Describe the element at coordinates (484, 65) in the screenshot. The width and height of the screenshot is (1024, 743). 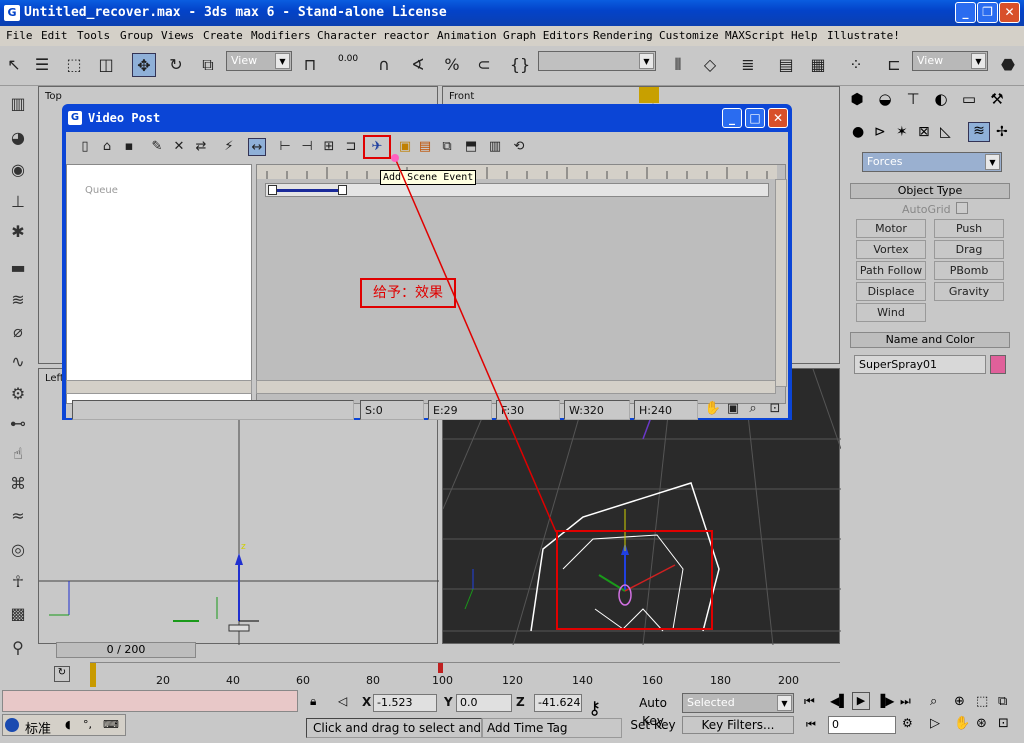
I see `spinner-snap-icon: ⊂` at that location.